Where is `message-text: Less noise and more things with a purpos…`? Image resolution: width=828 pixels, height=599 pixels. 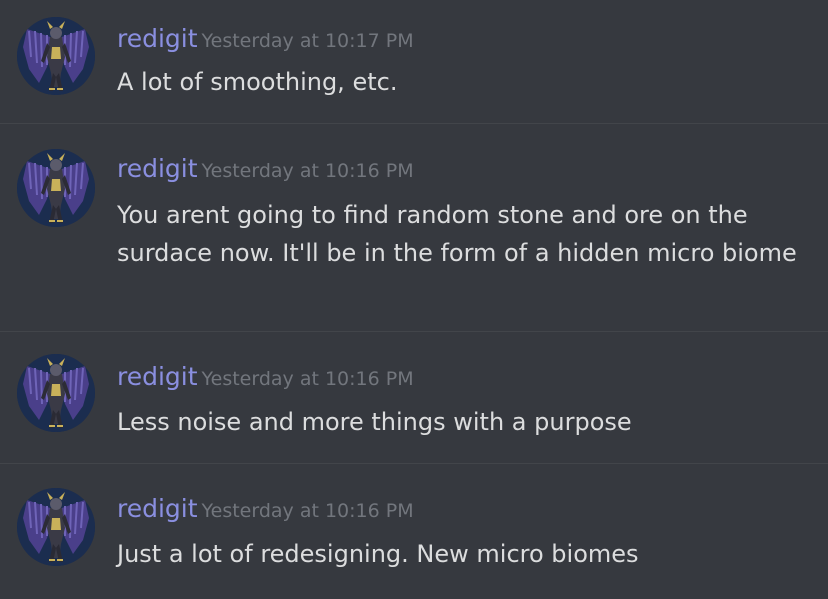 message-text: Less noise and more things with a purpos… is located at coordinates (374, 422).